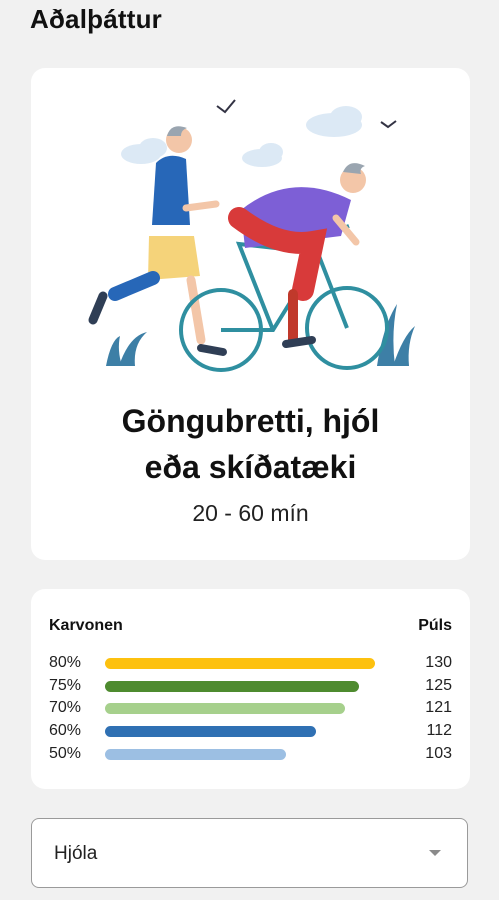 This screenshot has height=900, width=499. Describe the element at coordinates (65, 685) in the screenshot. I see `zone-percent: 75%` at that location.